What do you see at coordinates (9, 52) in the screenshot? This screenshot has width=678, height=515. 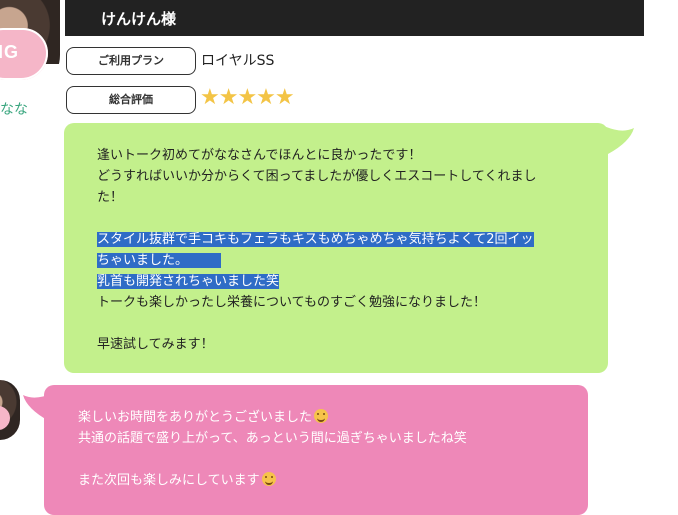 I see `badge-text: NG` at bounding box center [9, 52].